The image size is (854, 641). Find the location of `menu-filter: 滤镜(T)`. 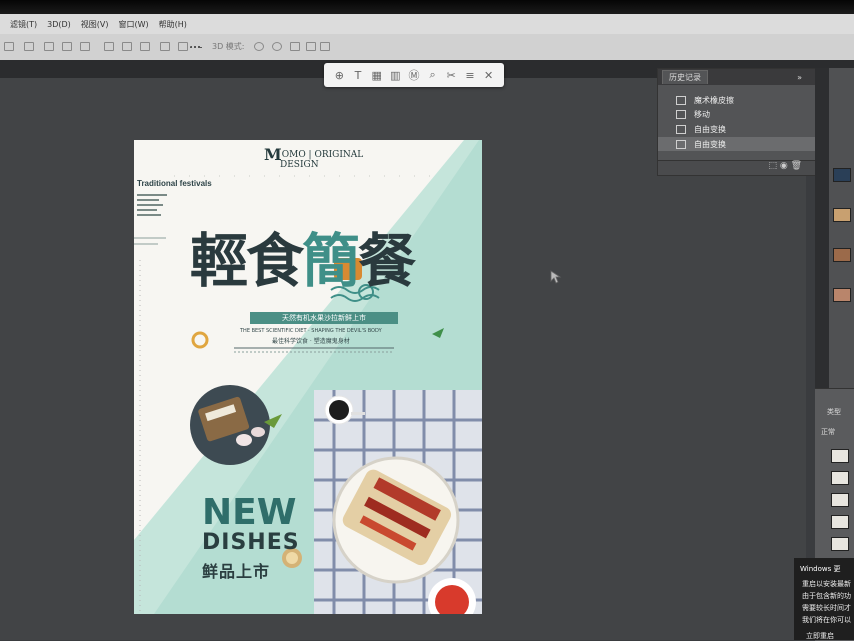

menu-filter: 滤镜(T) is located at coordinates (23, 24).